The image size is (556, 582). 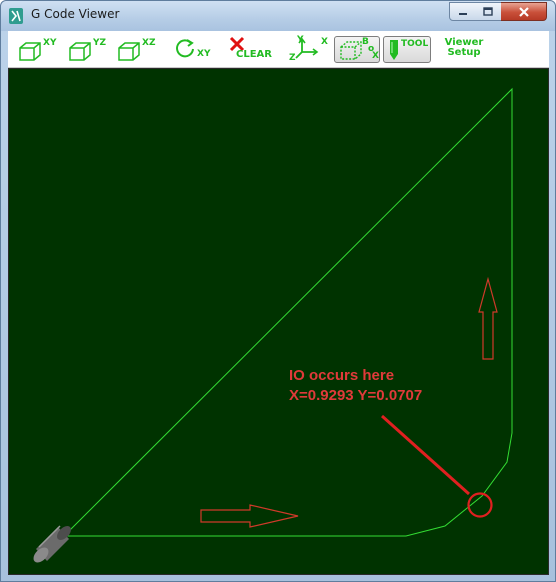 What do you see at coordinates (50, 43) in the screenshot?
I see `view-xy-label: XY` at bounding box center [50, 43].